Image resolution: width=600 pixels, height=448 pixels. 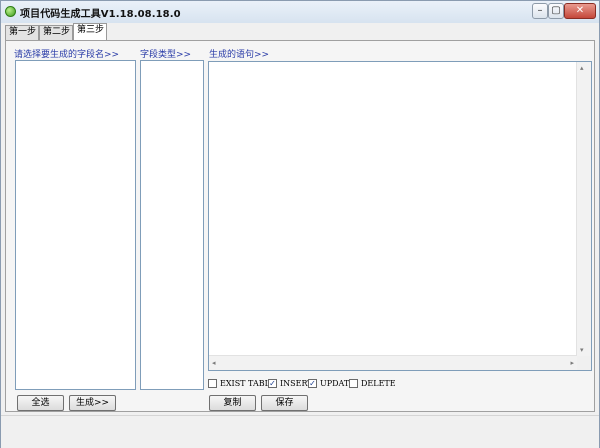 I want to click on output-vertical-scrollbar: ▴ ▾, so click(x=583, y=209).